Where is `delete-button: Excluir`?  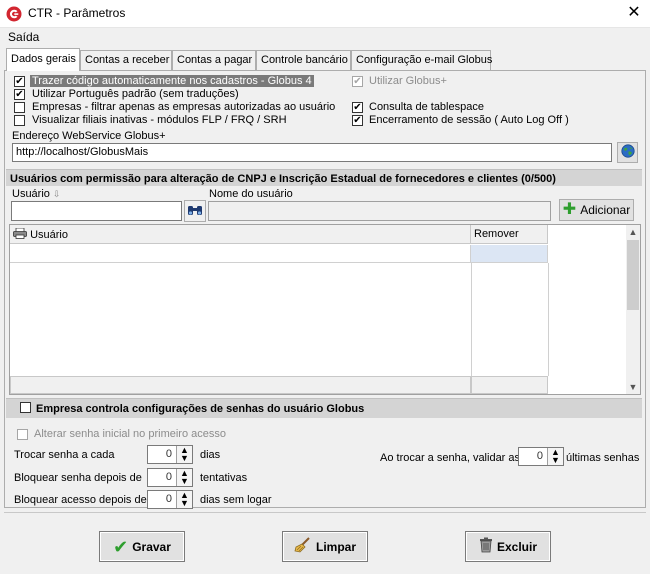
delete-button: Excluir is located at coordinates (508, 546).